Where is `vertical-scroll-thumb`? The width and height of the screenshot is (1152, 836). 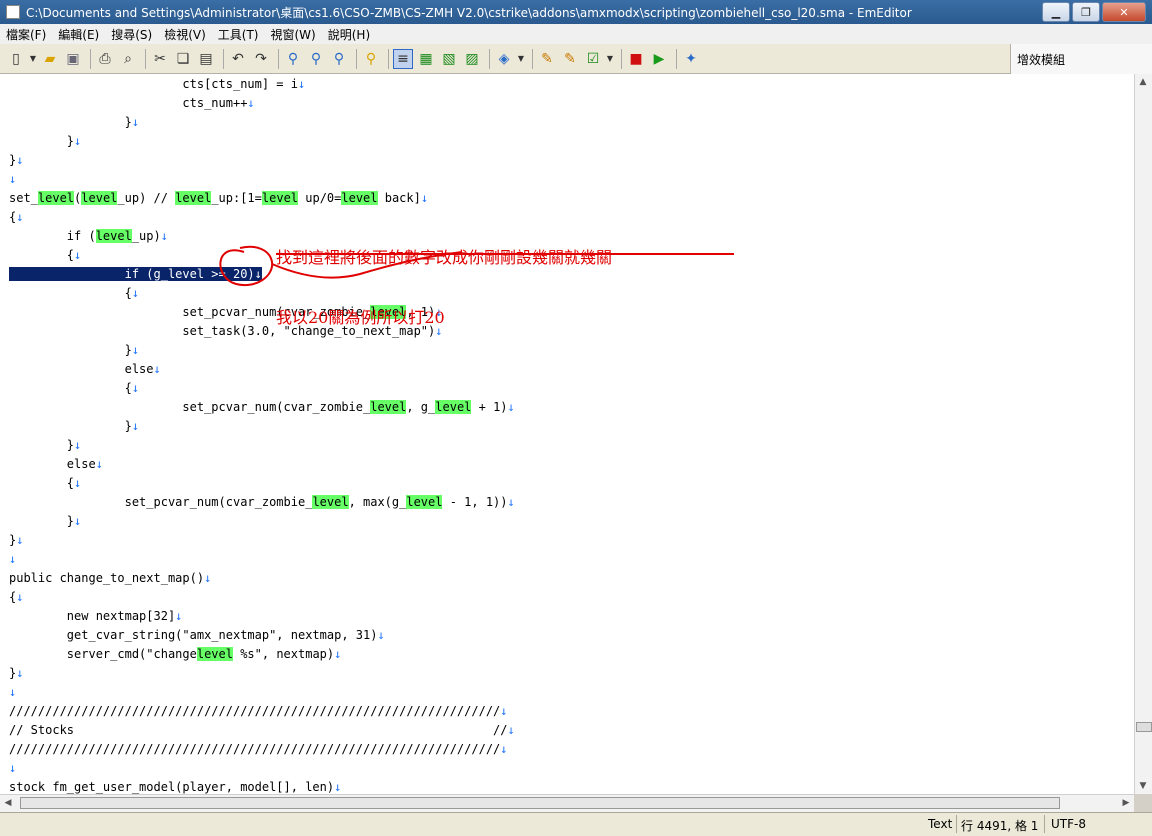
vertical-scroll-thumb is located at coordinates (1144, 727).